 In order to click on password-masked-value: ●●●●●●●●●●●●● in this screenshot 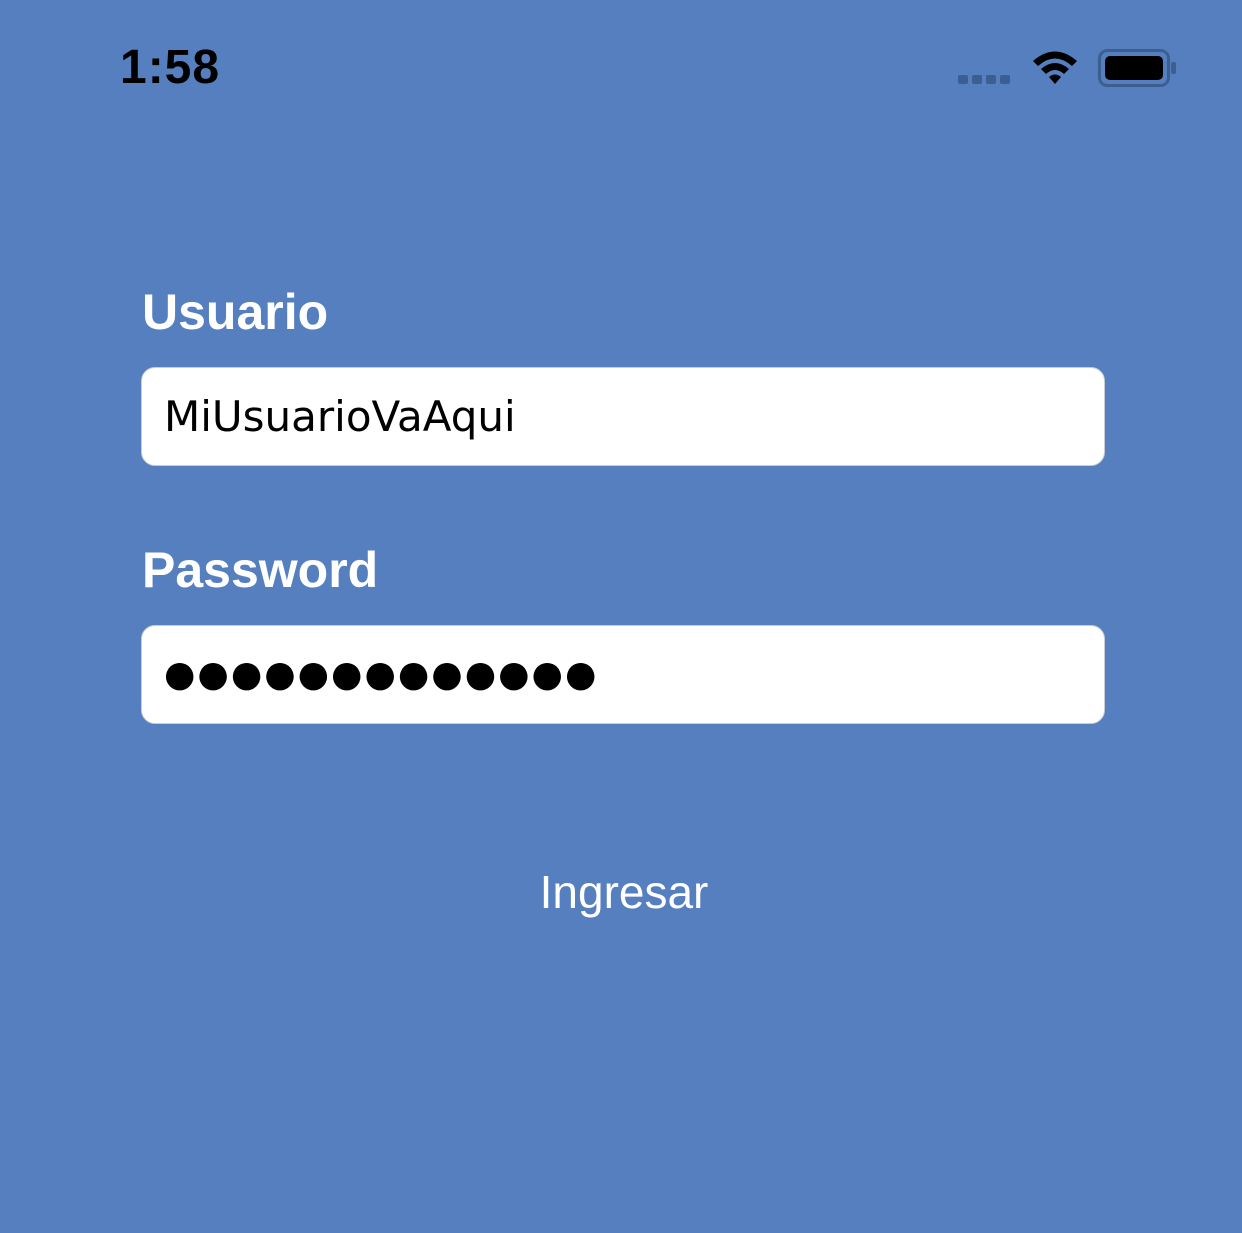, I will do `click(381, 674)`.